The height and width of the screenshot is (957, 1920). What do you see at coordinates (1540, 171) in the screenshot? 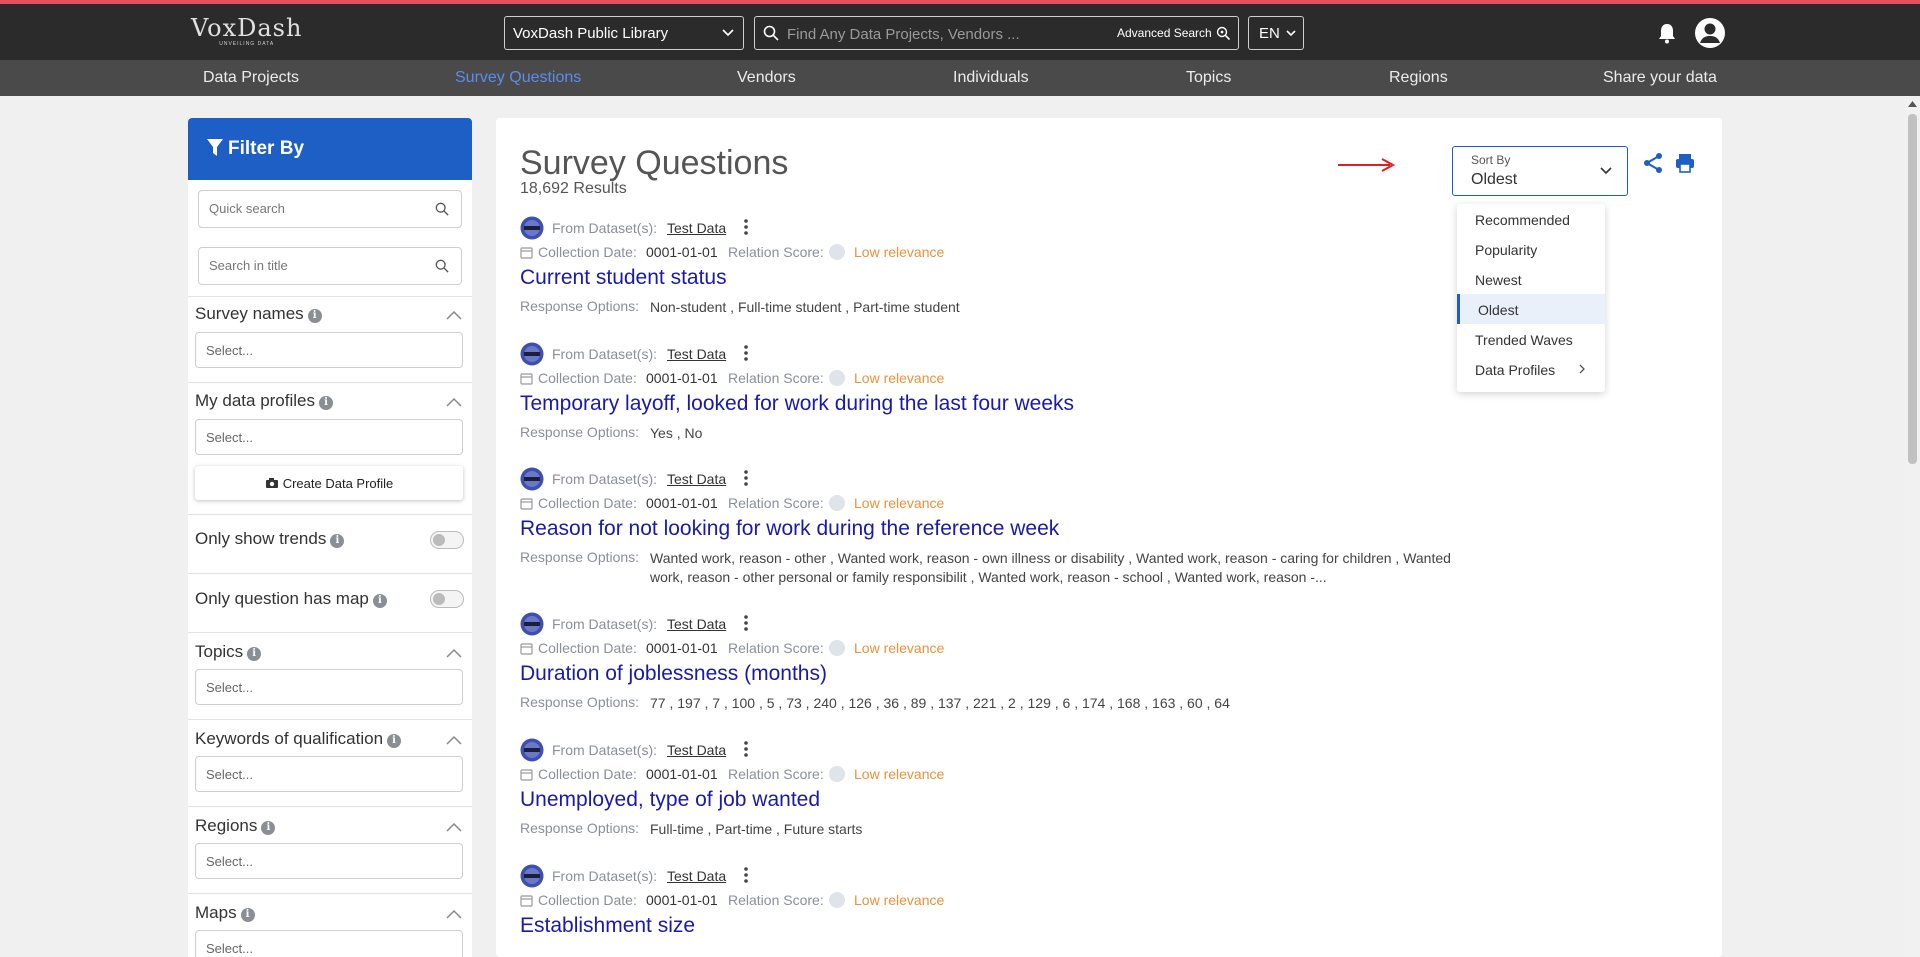
I see `sort-by-select: Sort By Oldest` at bounding box center [1540, 171].